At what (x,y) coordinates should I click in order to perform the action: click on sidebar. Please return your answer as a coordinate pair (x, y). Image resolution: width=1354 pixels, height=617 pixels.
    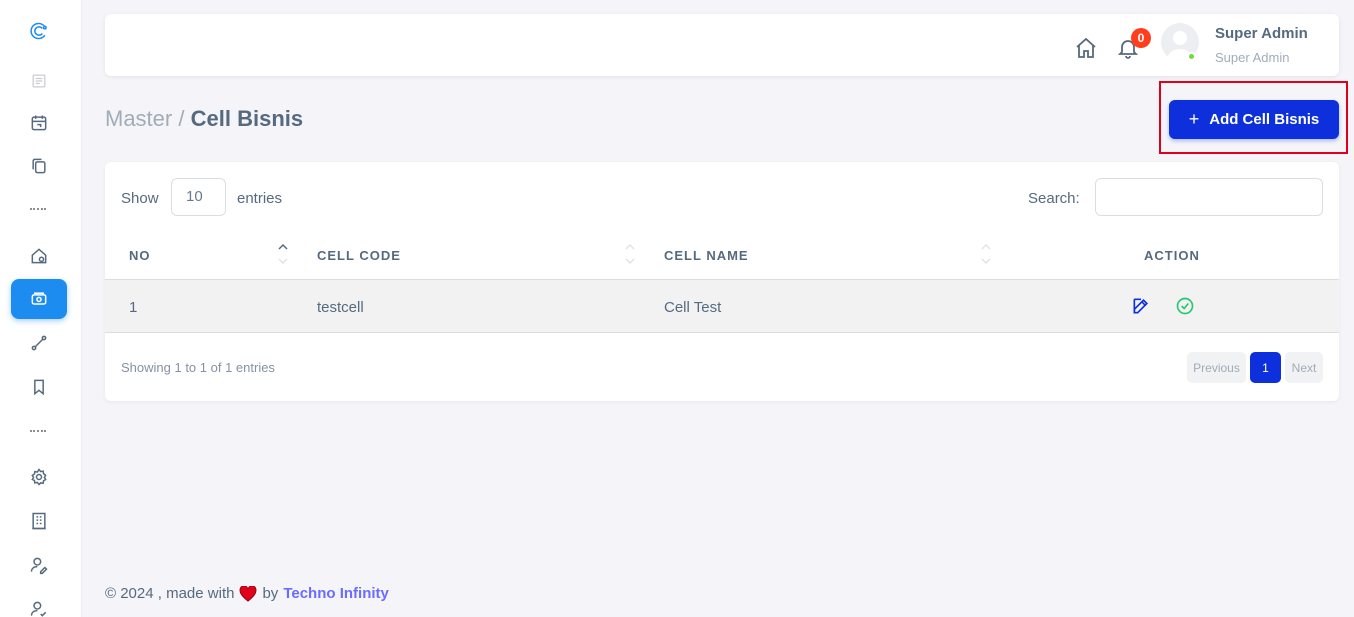
    Looking at the image, I should click on (41, 308).